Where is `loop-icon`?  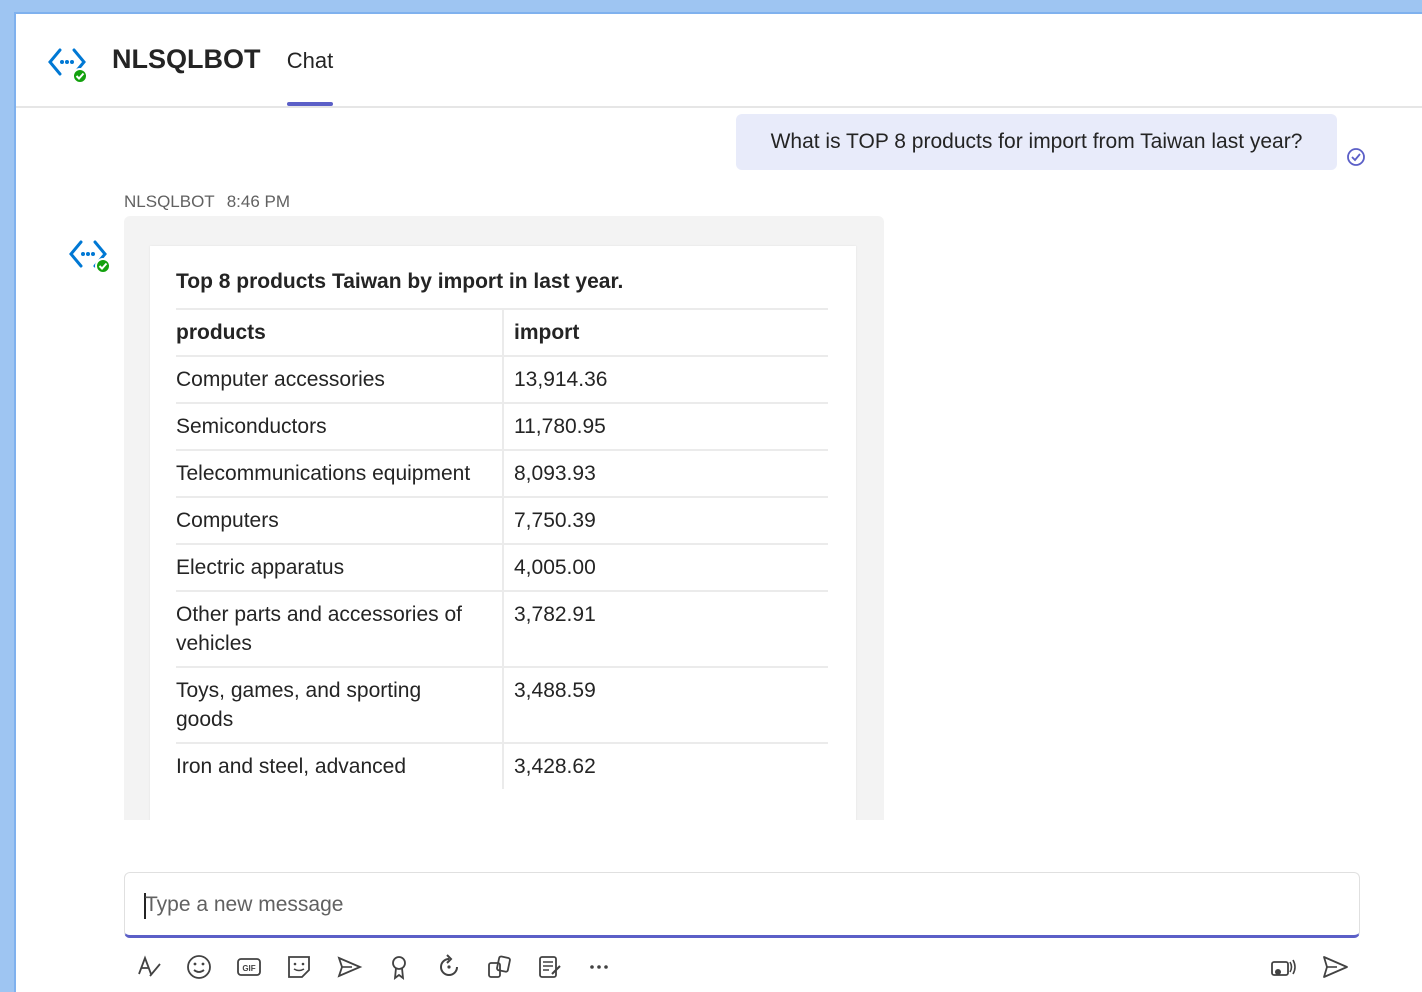
loop-icon is located at coordinates (449, 967).